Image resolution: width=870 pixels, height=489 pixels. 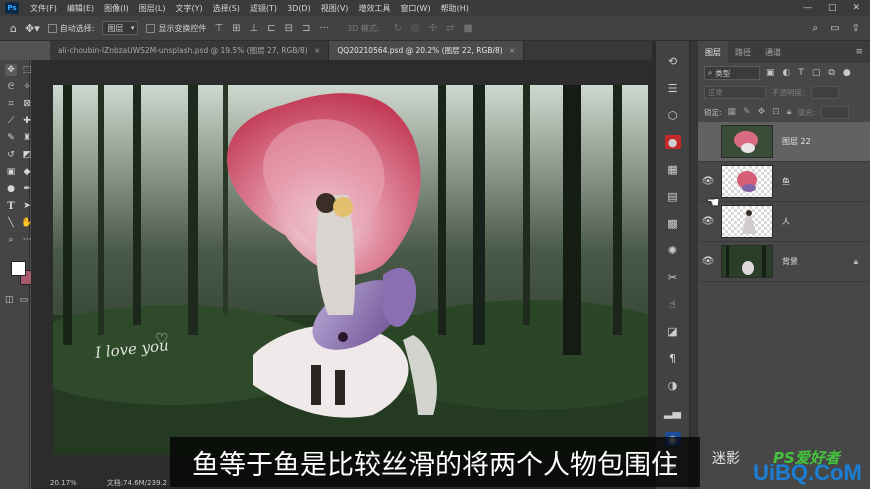 I want to click on lock-all-icon: 🔒︎, so click(x=789, y=112).